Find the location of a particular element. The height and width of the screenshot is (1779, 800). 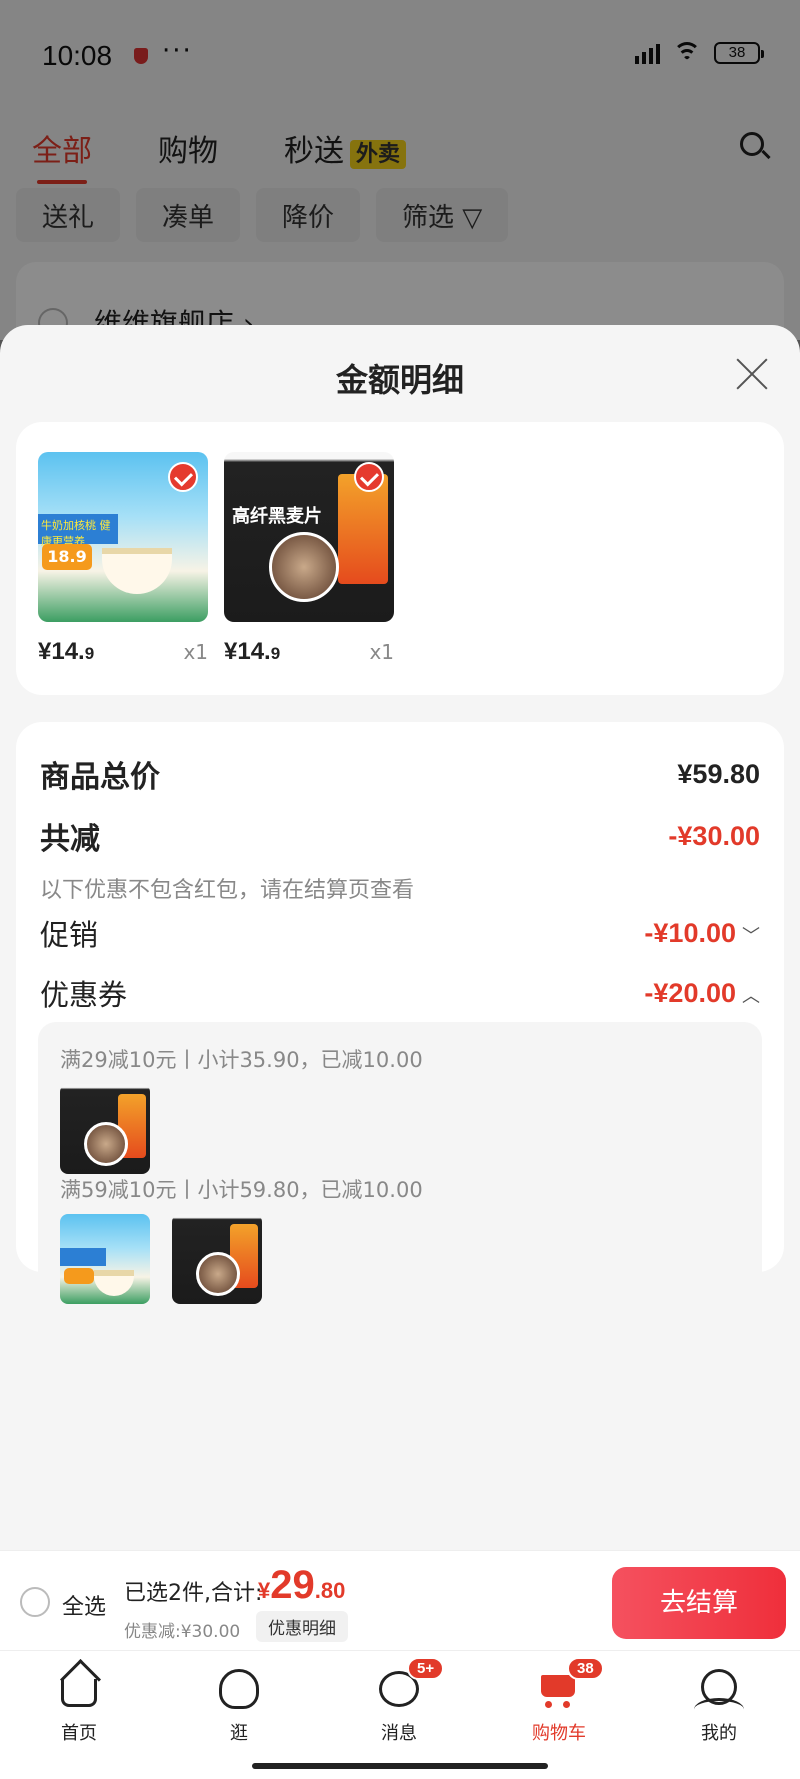

total-price-row: 商品总价 ¥59.80 is located at coordinates (400, 774).